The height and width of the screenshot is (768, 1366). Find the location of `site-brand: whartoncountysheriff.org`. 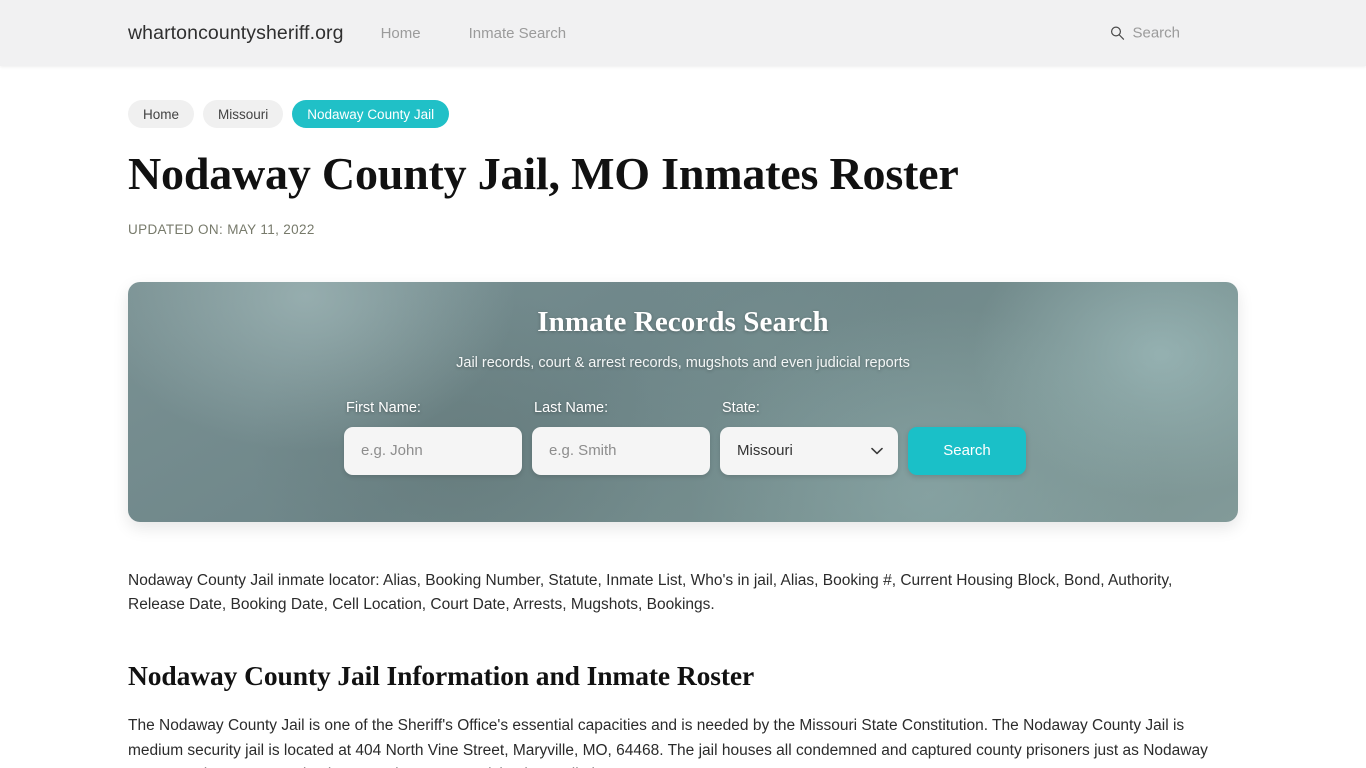

site-brand: whartoncountysheriff.org is located at coordinates (236, 33).